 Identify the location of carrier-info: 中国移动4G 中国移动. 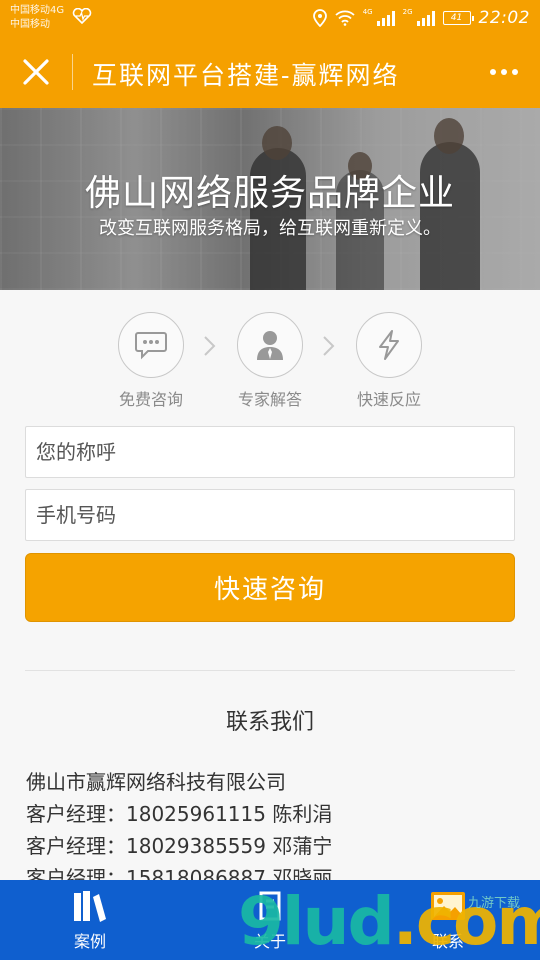
(37, 18).